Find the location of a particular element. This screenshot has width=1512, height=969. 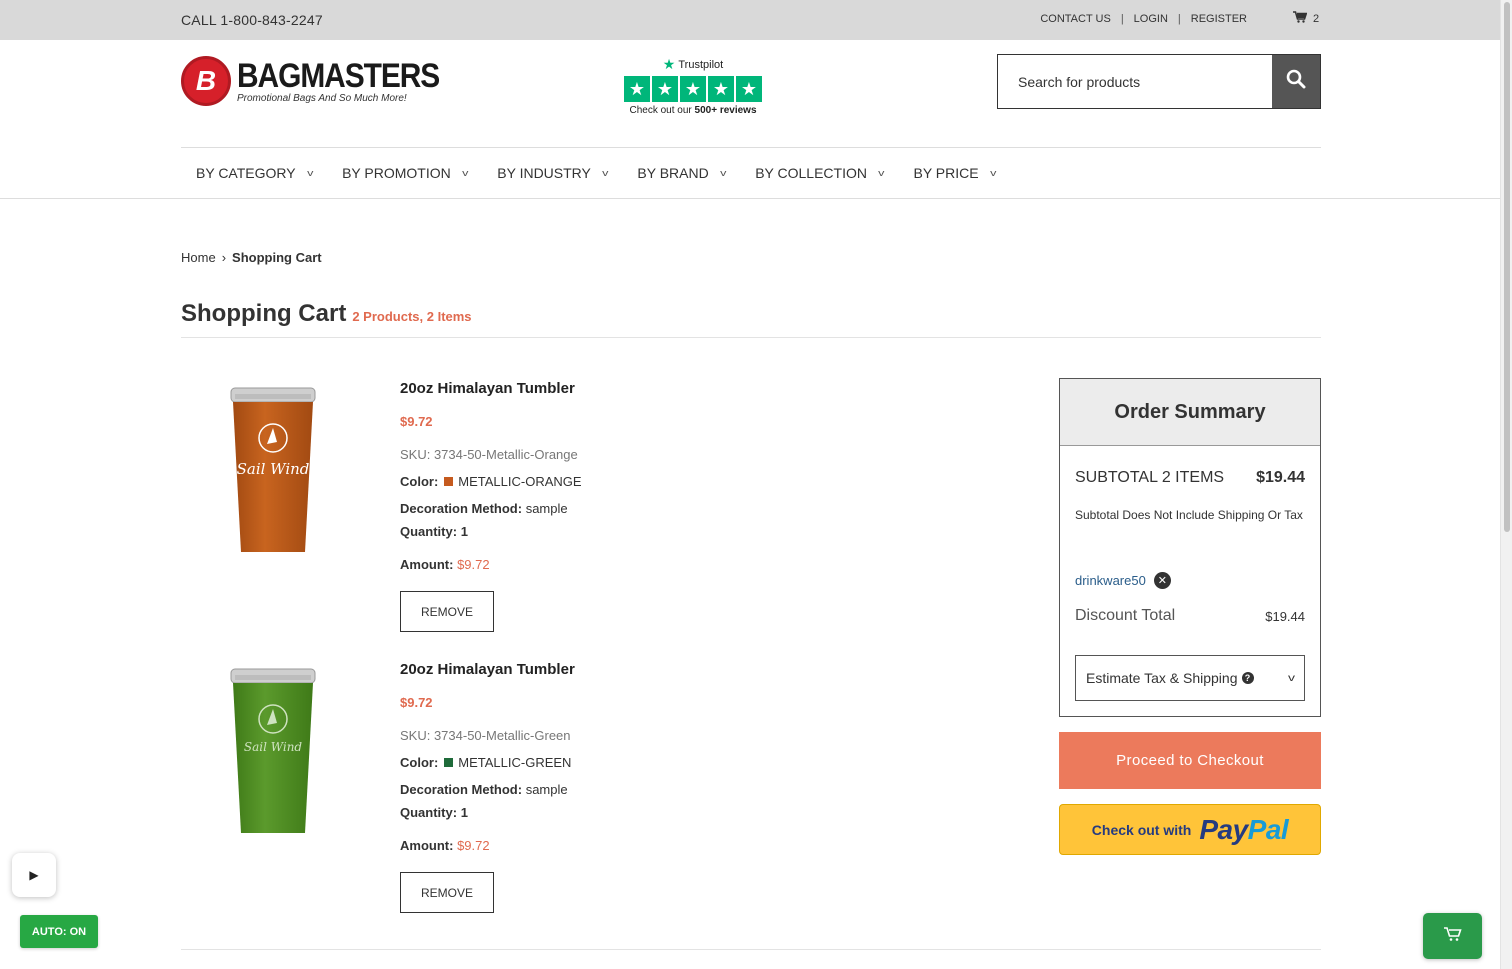

phone-number: CALL 1-800-843-2247 is located at coordinates (252, 20).